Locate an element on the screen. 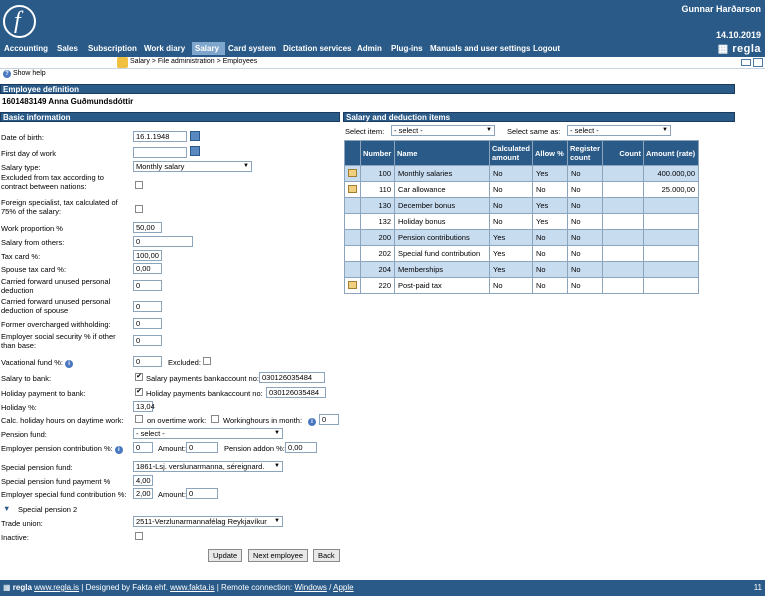 This screenshot has width=765, height=596. pension-fund-label: Pension fund: is located at coordinates (24, 434).